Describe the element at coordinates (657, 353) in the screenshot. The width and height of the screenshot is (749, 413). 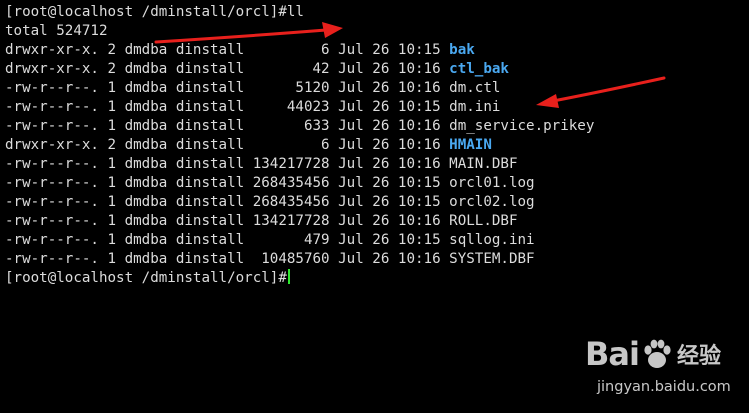
I see `paw-icon` at that location.